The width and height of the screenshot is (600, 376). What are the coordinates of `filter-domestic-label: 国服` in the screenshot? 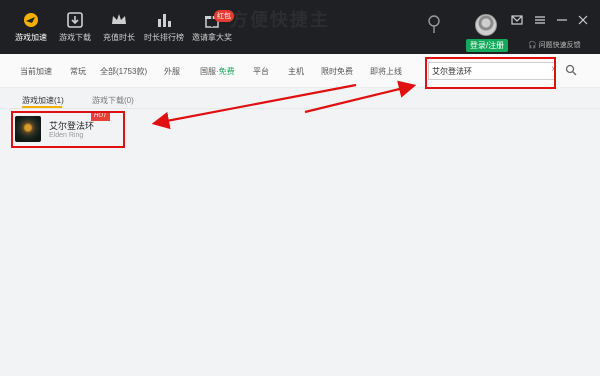 It's located at (208, 71).